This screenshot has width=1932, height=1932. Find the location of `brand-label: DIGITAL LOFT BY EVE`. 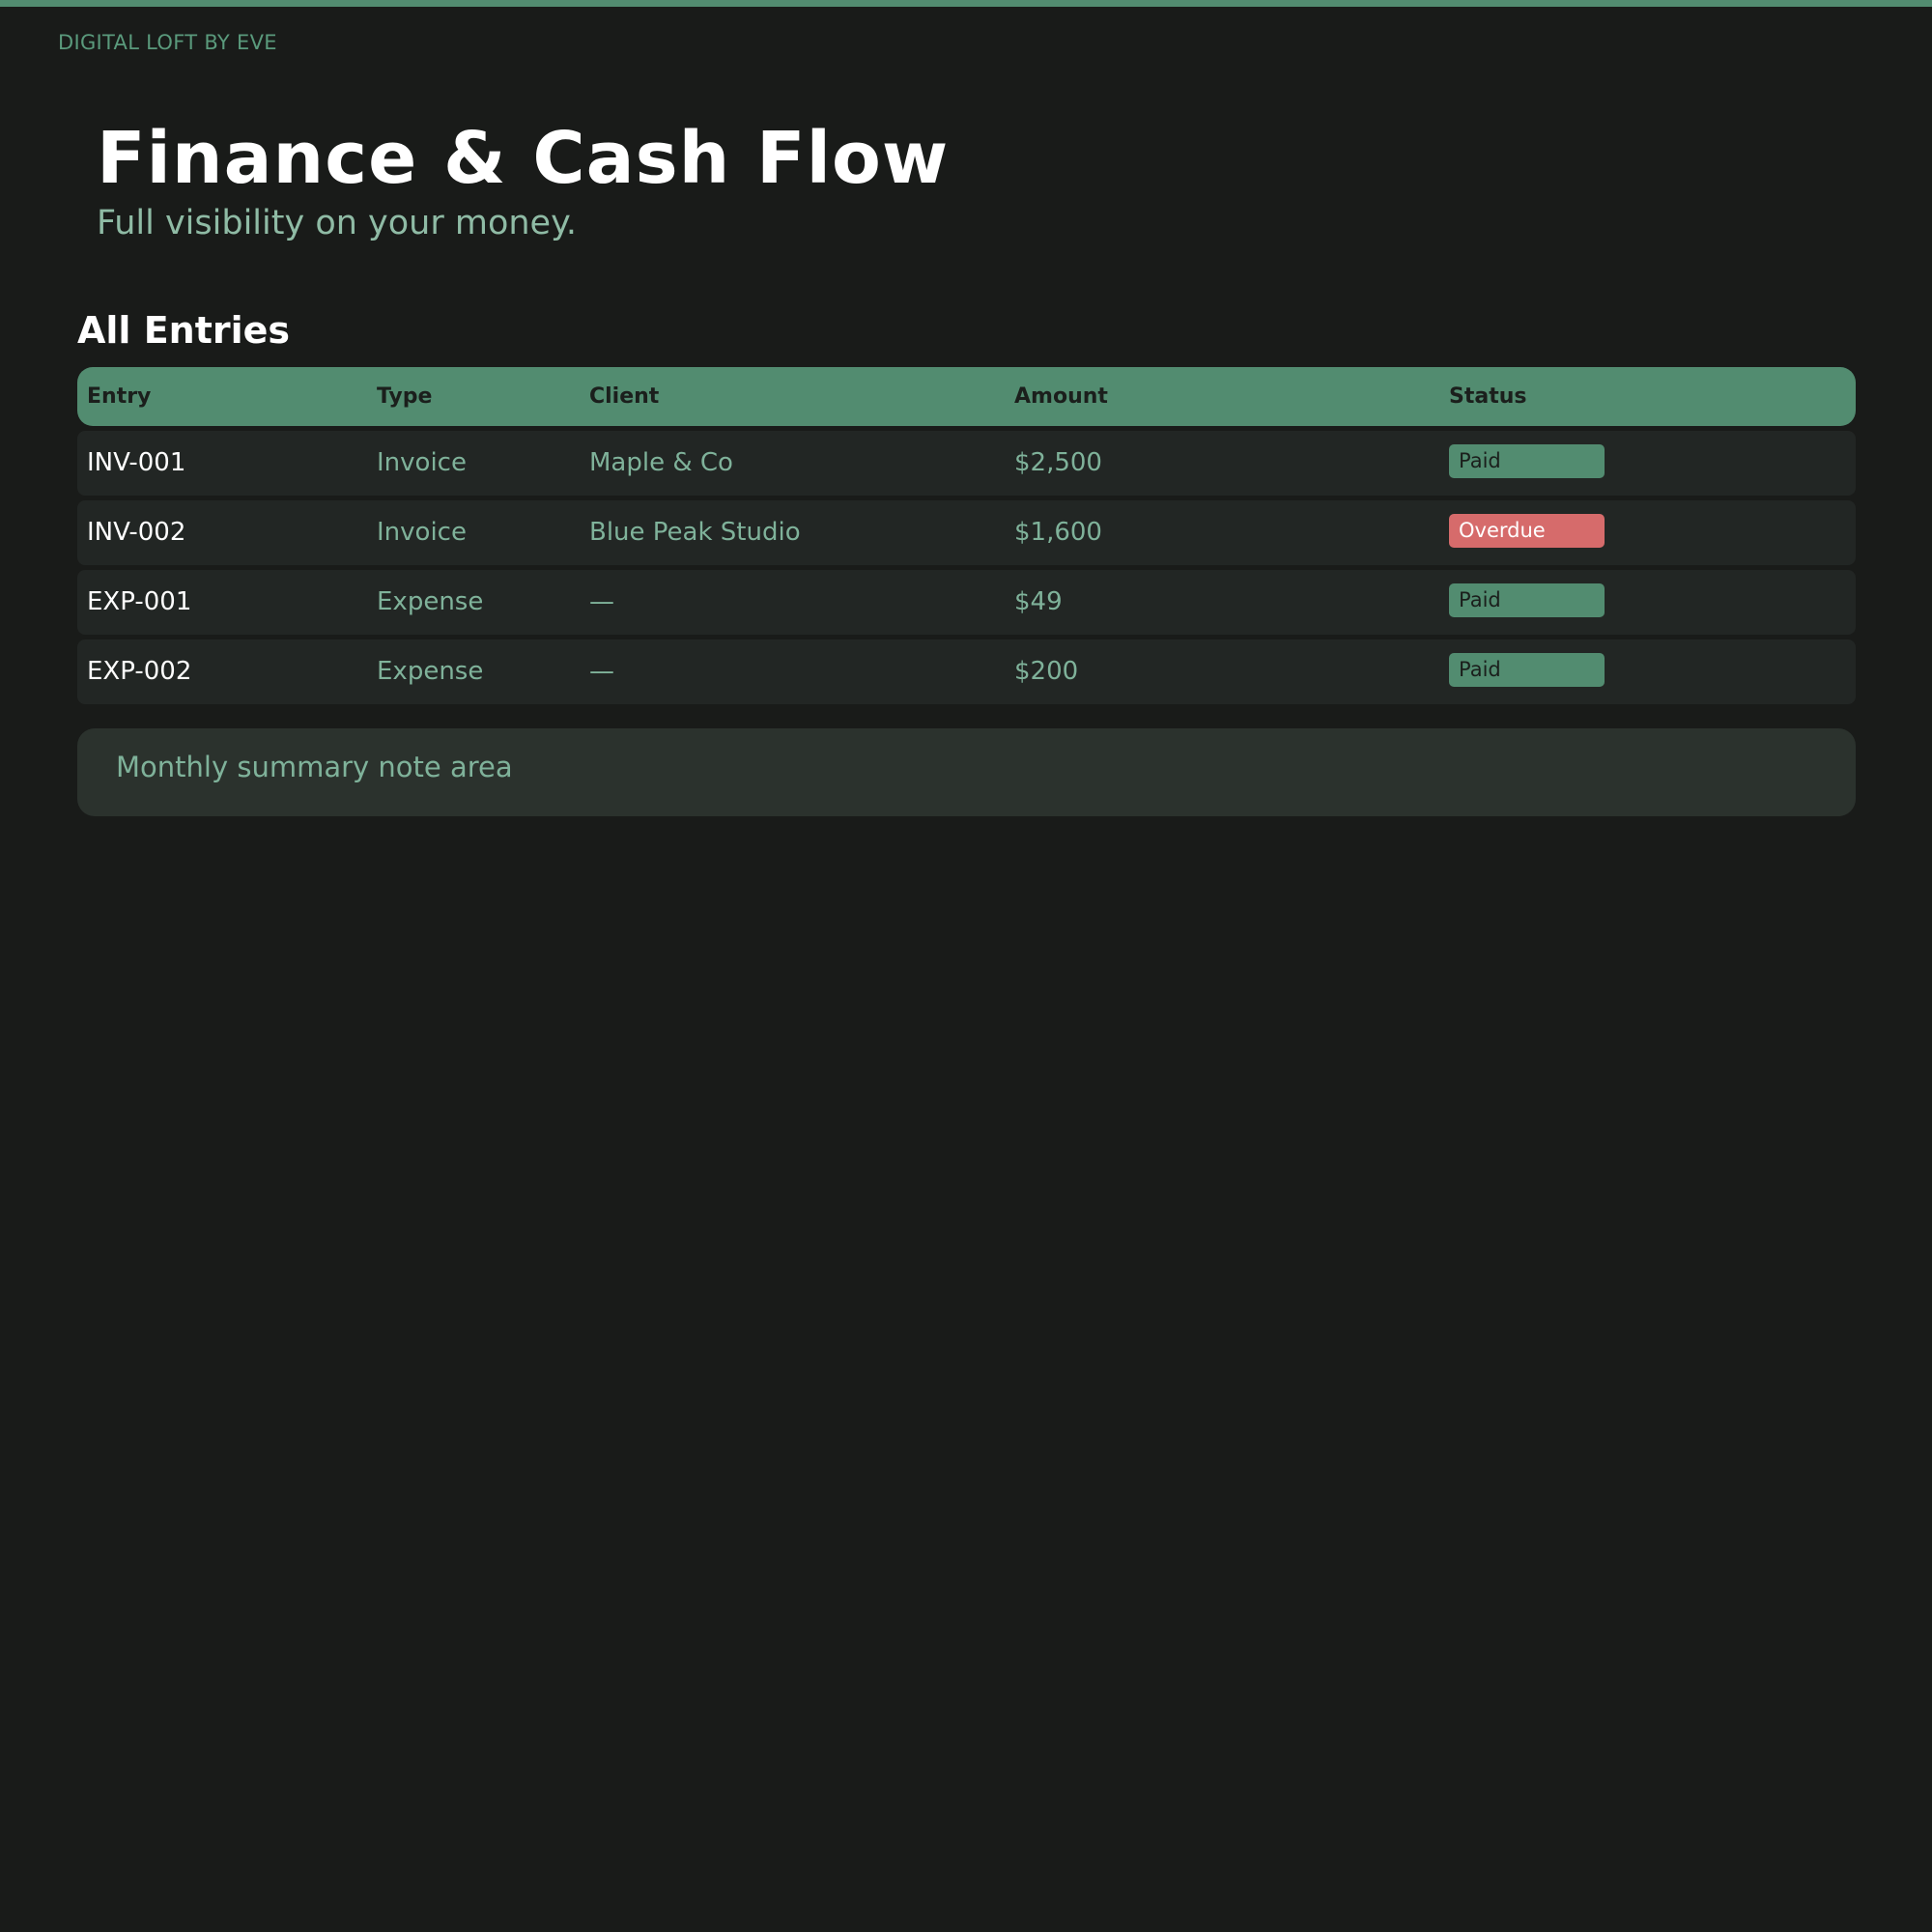

brand-label: DIGITAL LOFT BY EVE is located at coordinates (167, 42).